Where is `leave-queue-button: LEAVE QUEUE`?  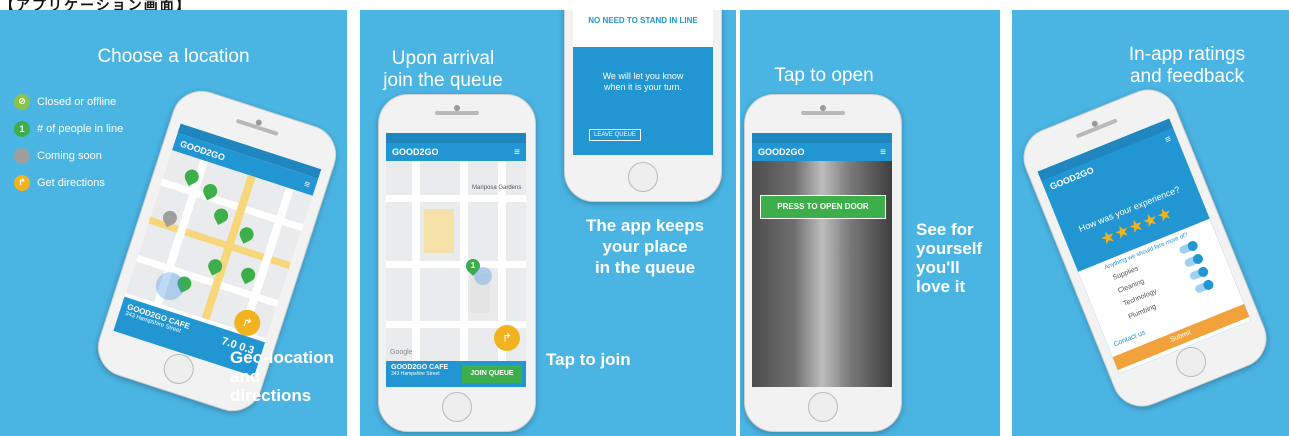 leave-queue-button: LEAVE QUEUE is located at coordinates (615, 135).